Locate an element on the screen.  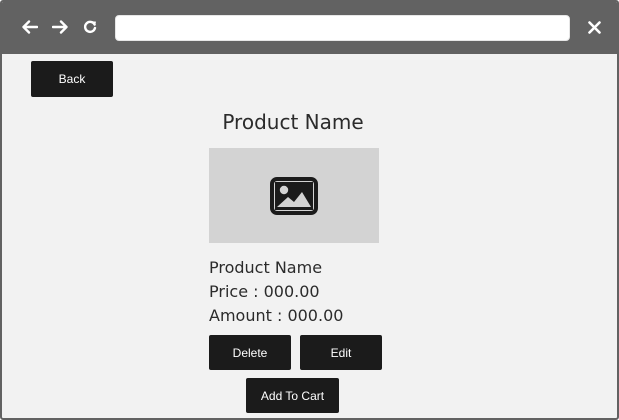
browser-toolbar is located at coordinates (309, 28).